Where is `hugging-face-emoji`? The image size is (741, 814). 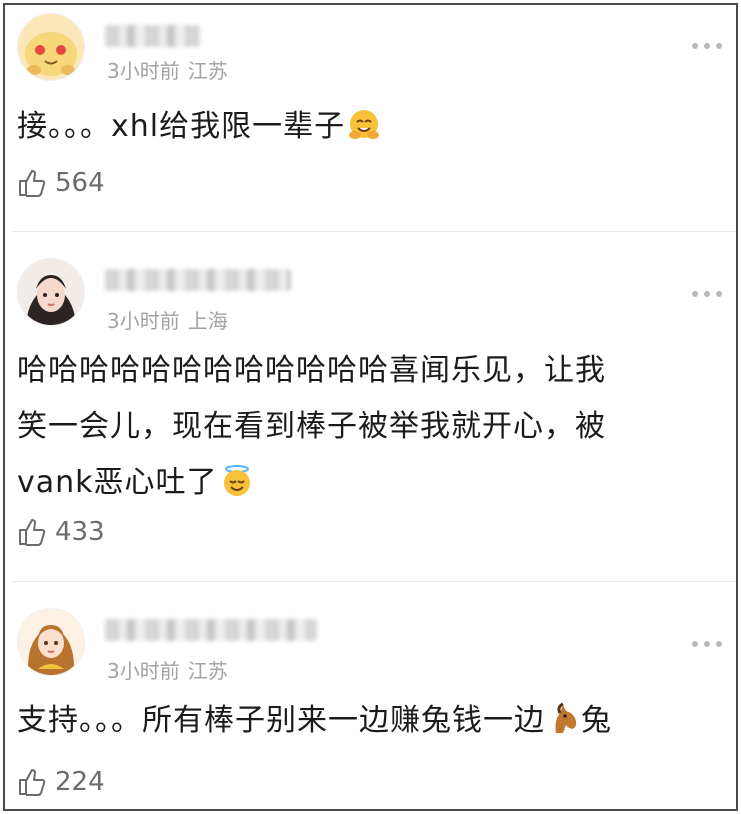 hugging-face-emoji is located at coordinates (364, 125).